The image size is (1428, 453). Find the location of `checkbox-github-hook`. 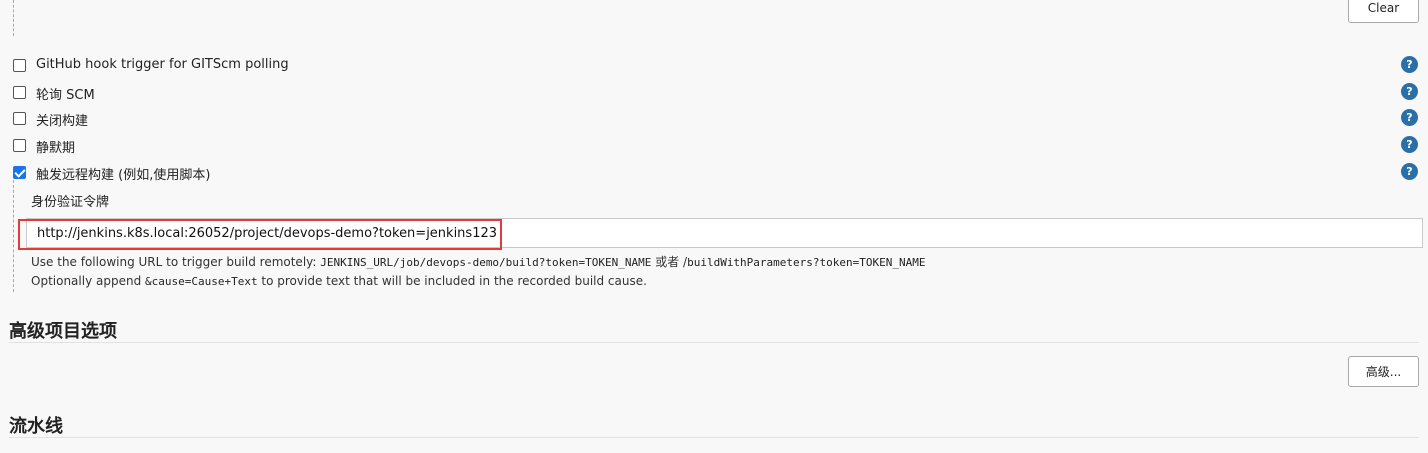

checkbox-github-hook is located at coordinates (19, 65).